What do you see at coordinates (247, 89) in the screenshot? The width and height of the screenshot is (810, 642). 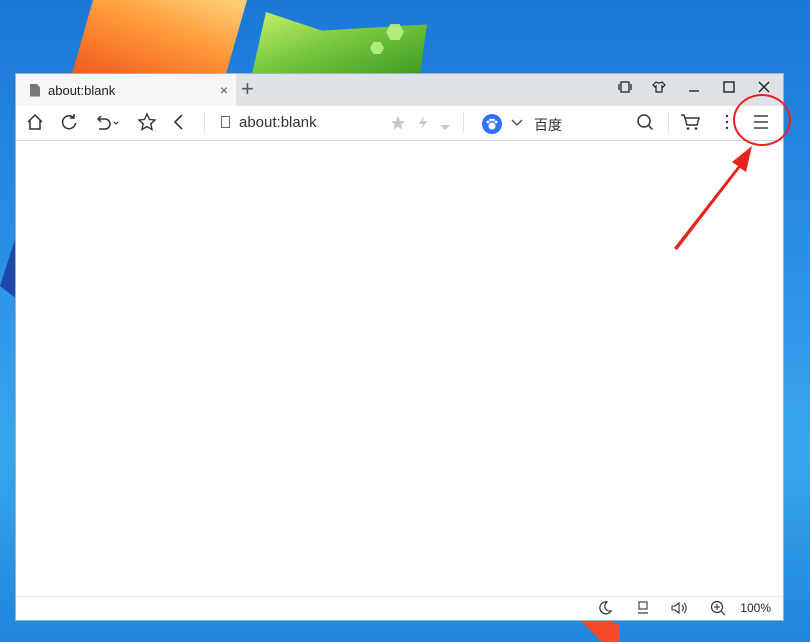 I see `new-tab-button: +` at bounding box center [247, 89].